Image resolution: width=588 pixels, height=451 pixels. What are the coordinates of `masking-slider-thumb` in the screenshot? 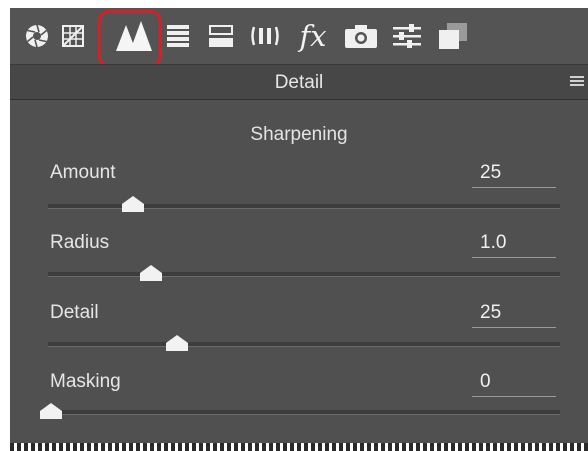 It's located at (51, 411).